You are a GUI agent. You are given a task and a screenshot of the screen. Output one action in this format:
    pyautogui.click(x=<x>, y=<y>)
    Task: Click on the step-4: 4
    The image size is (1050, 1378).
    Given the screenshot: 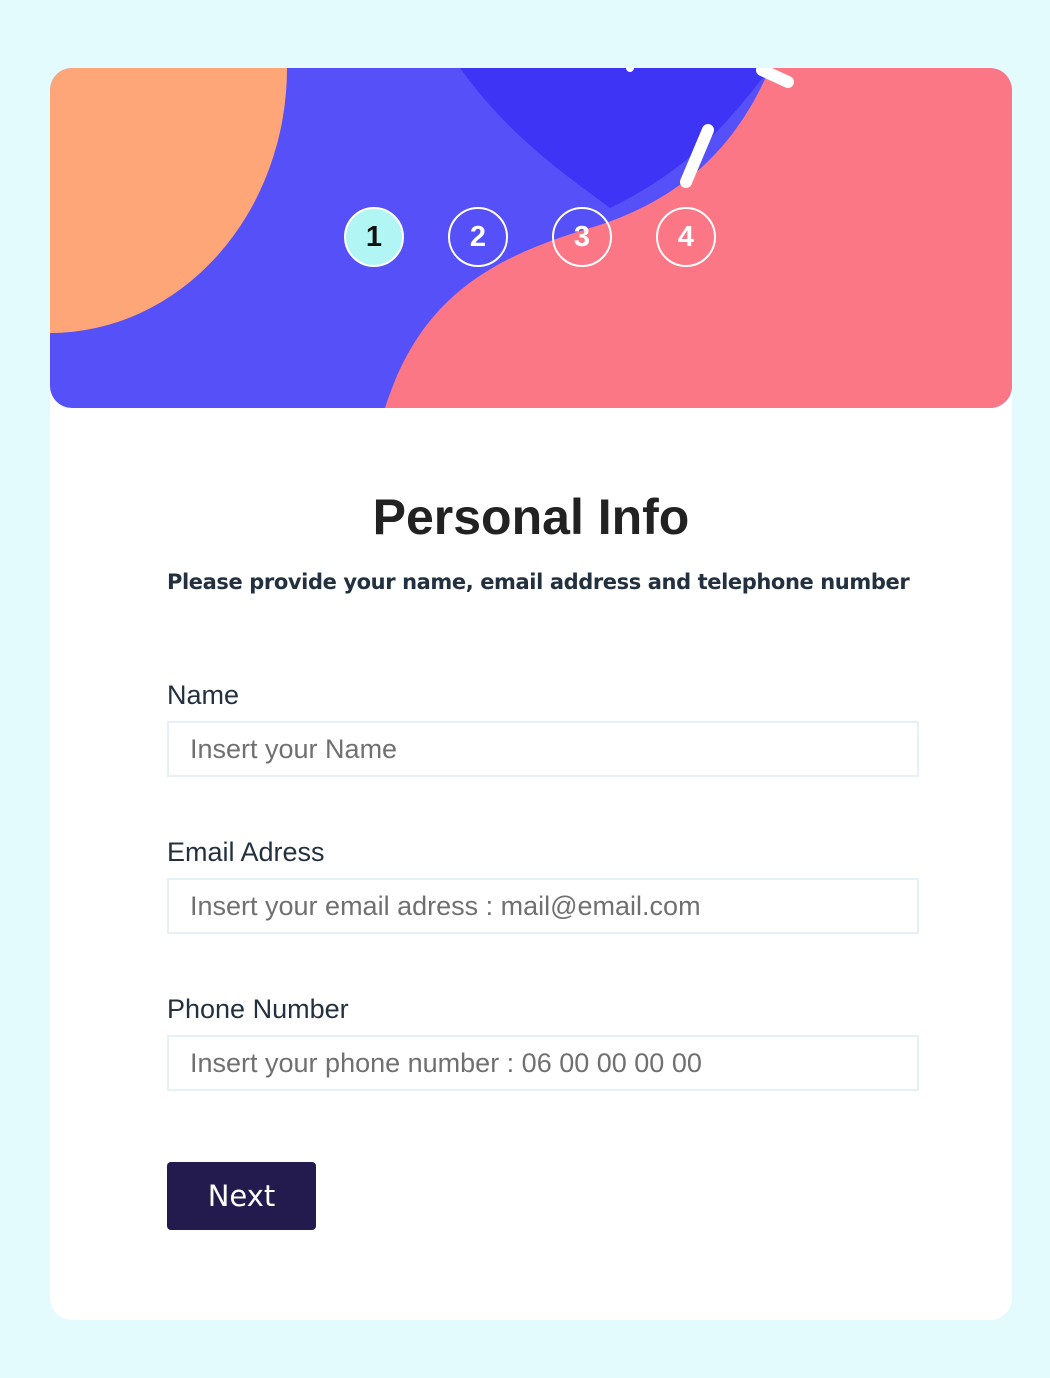 What is the action you would take?
    pyautogui.click(x=686, y=237)
    